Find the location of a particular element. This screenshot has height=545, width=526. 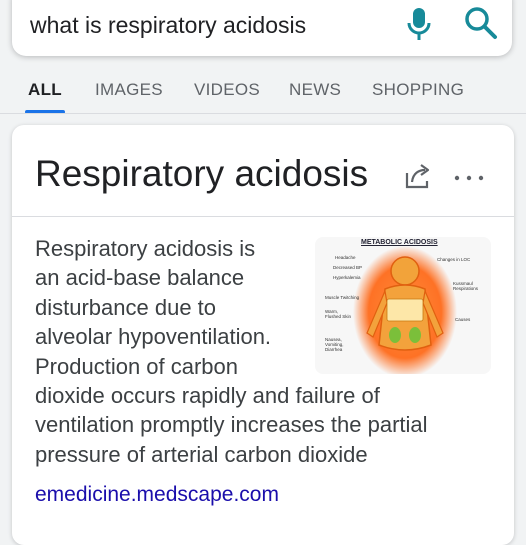

thumb-label: Kussmaul Respirations is located at coordinates (466, 286).